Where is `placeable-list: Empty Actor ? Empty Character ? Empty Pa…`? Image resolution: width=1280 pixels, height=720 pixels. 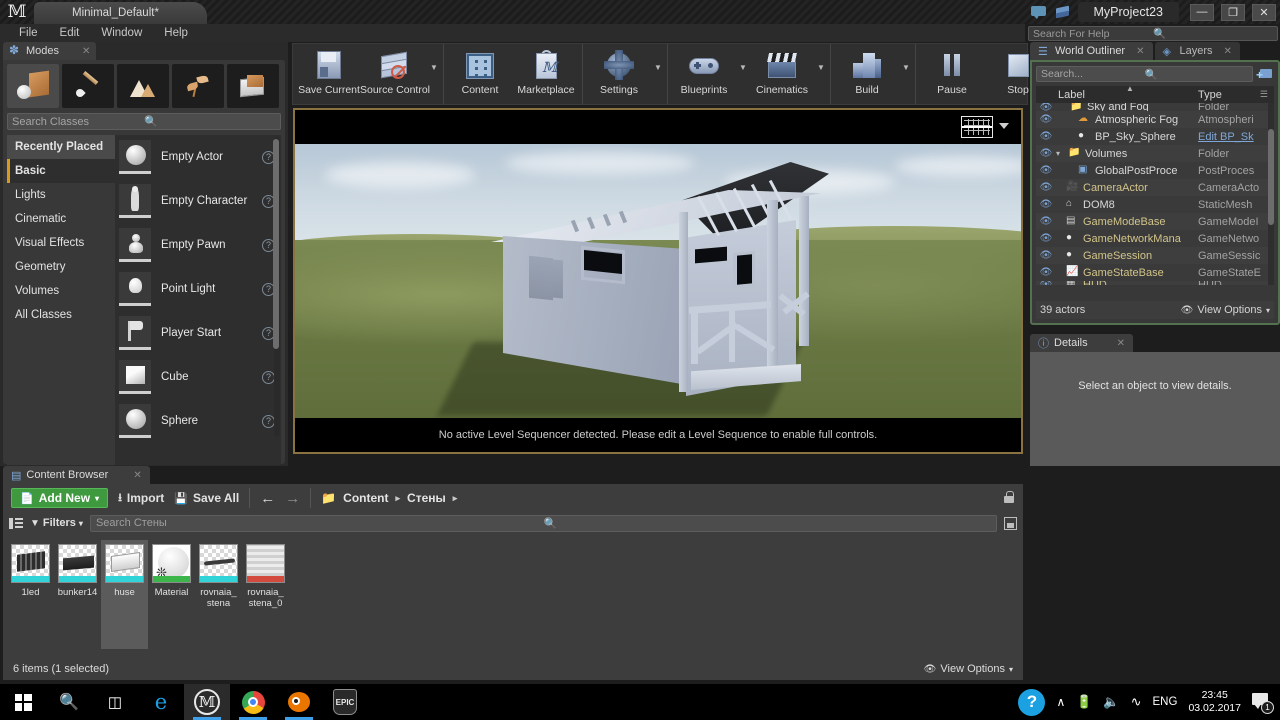
placeable-list: Empty Actor ? Empty Character ? Empty Pa… is located at coordinates (198, 300).